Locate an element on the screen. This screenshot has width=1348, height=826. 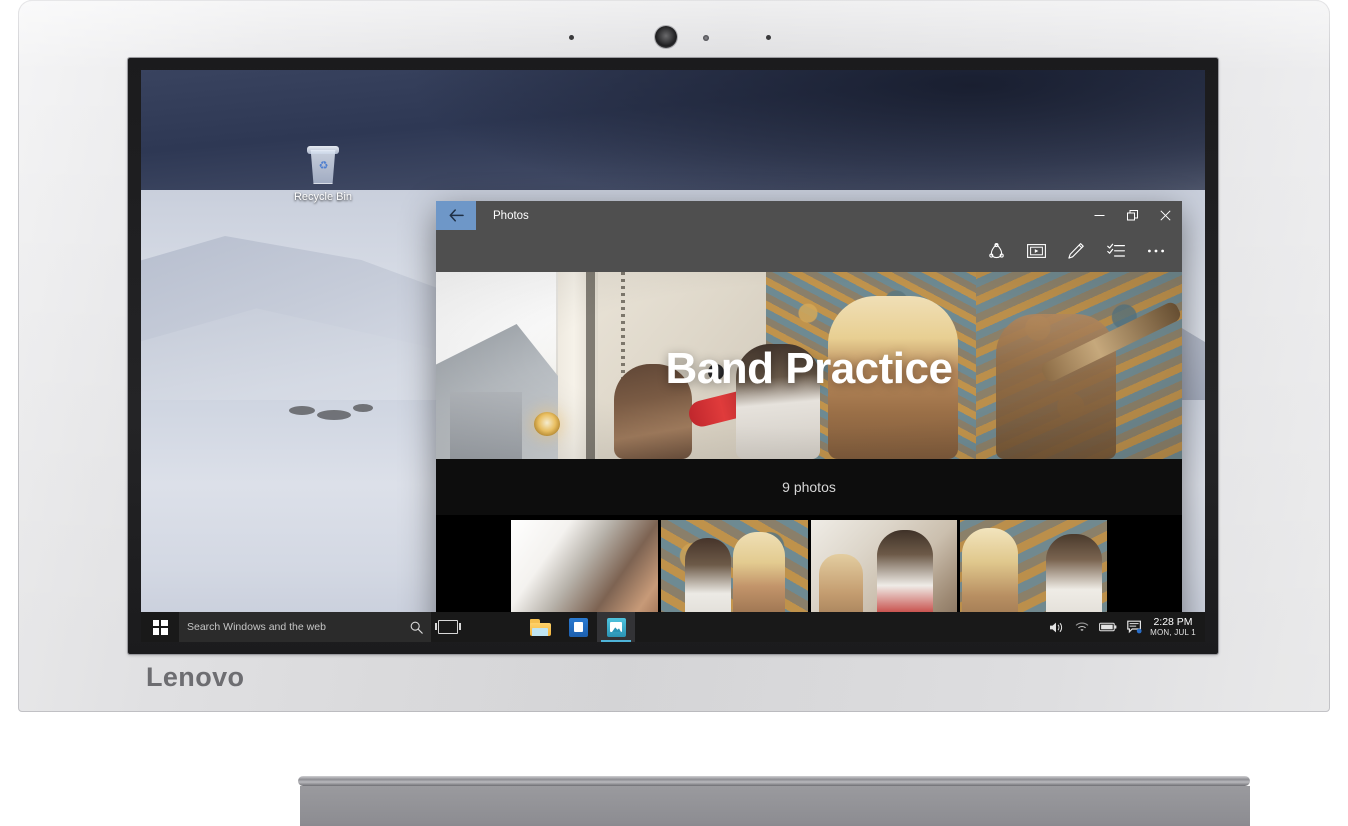
store-bag-icon is located at coordinates (578, 627).